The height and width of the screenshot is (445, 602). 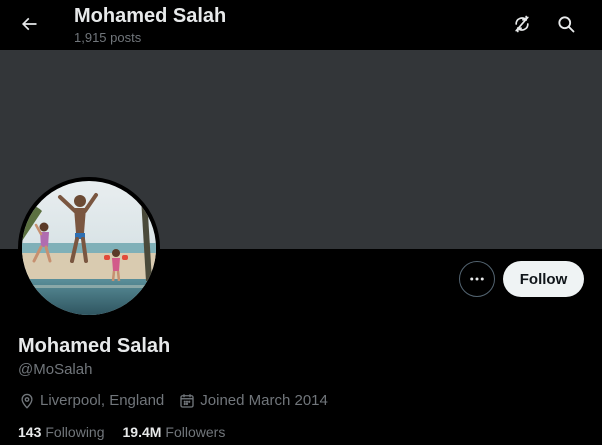 I want to click on following-link: 143 Following, so click(x=61, y=432).